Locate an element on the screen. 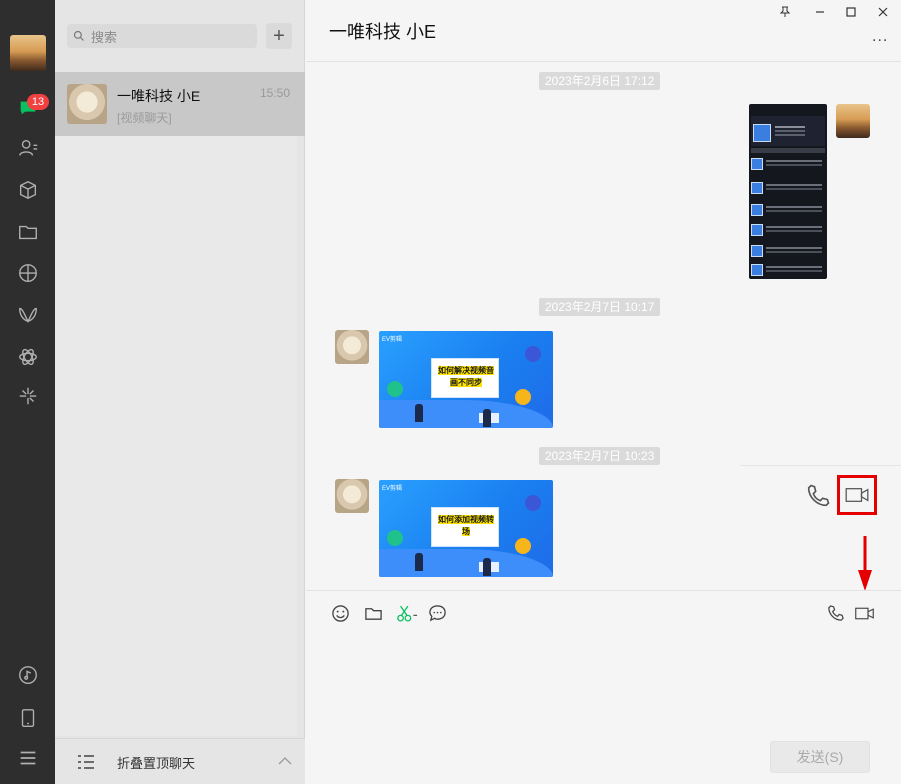  video-call-button-highlighted is located at coordinates (857, 495).